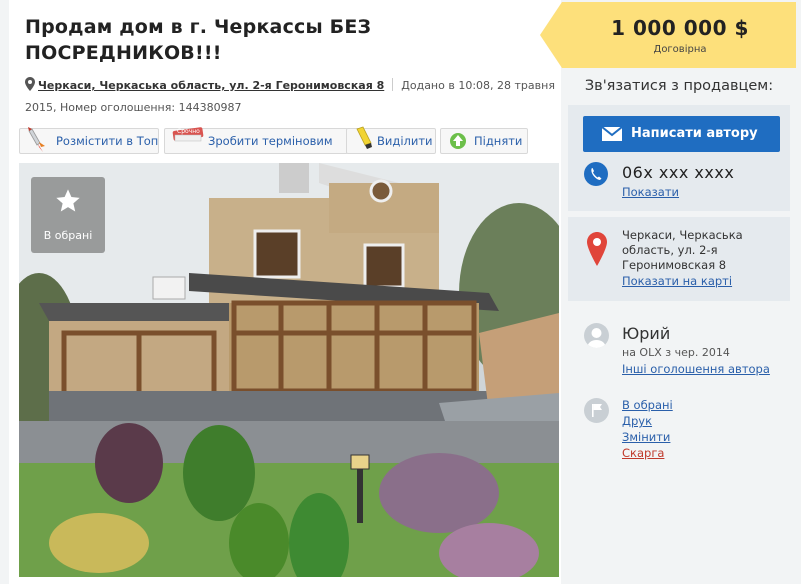 The width and height of the screenshot is (801, 584). I want to click on price-negotiable: Договірна, so click(680, 49).